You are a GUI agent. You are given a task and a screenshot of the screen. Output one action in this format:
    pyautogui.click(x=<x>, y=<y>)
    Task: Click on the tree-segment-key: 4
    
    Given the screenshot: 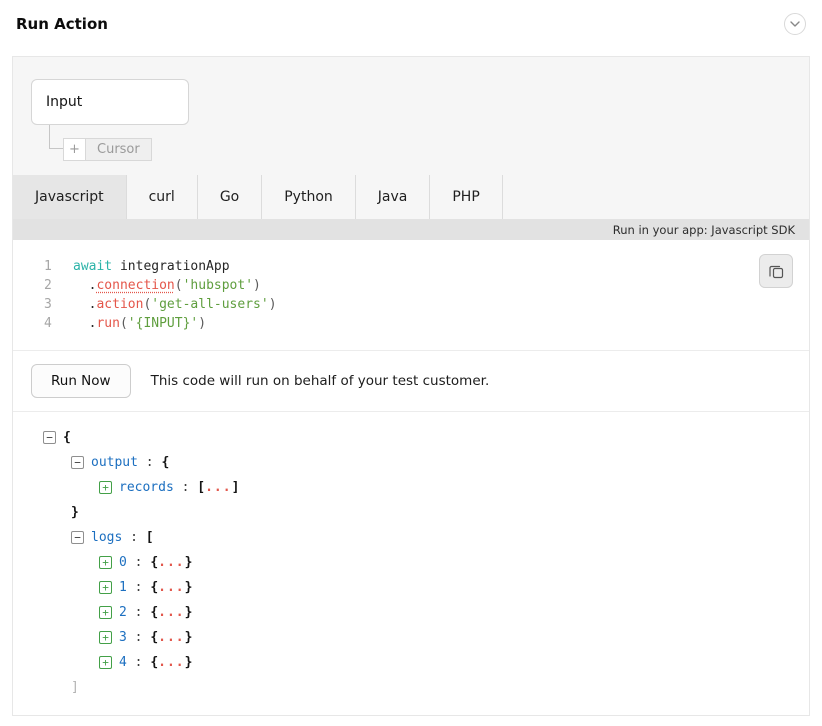 What is the action you would take?
    pyautogui.click(x=123, y=662)
    